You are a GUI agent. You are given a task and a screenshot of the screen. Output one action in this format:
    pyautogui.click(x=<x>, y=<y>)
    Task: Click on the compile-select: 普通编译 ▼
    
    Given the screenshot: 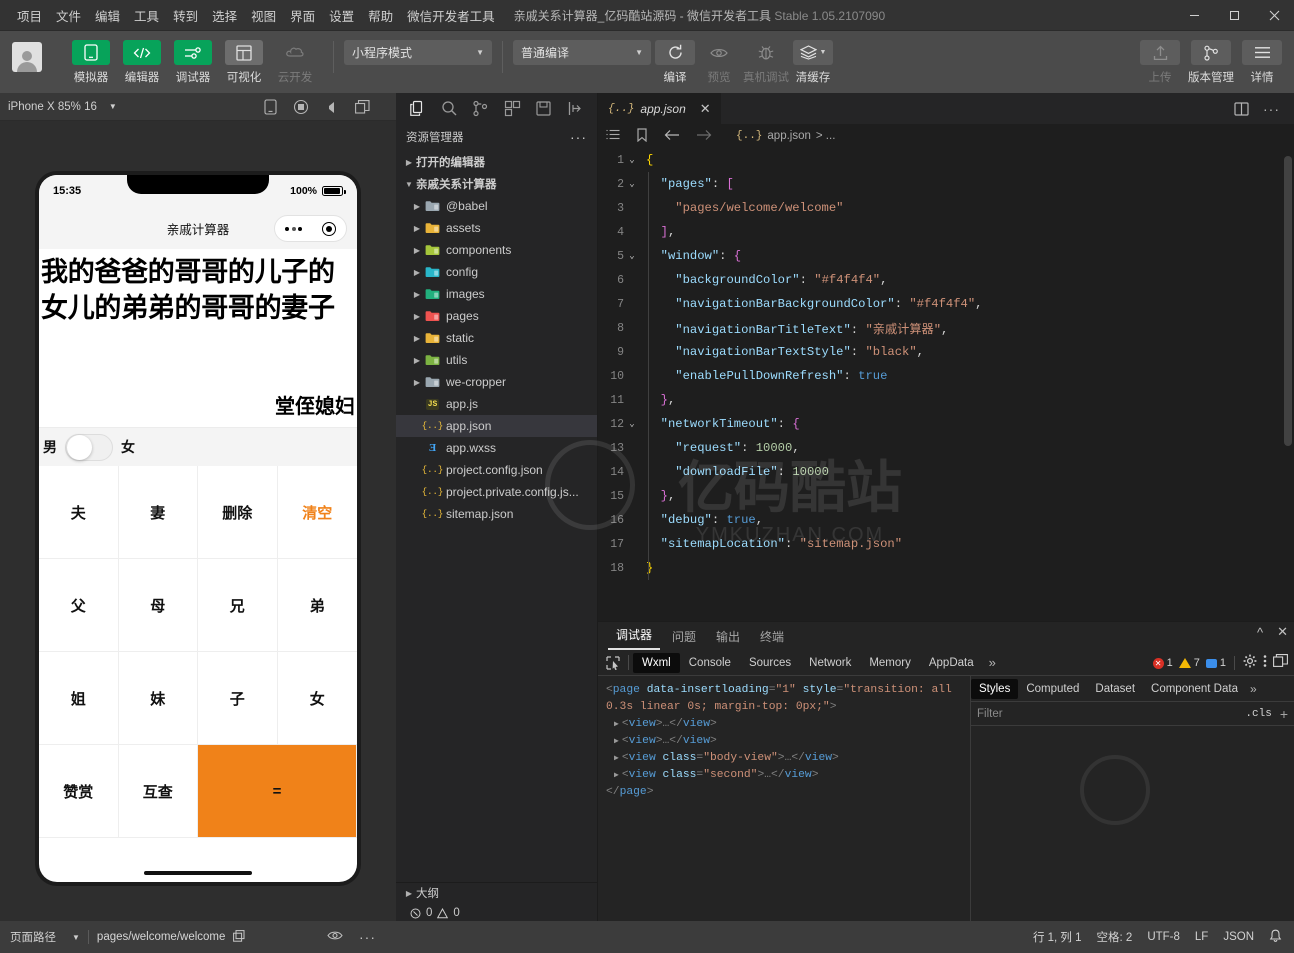 What is the action you would take?
    pyautogui.click(x=582, y=52)
    